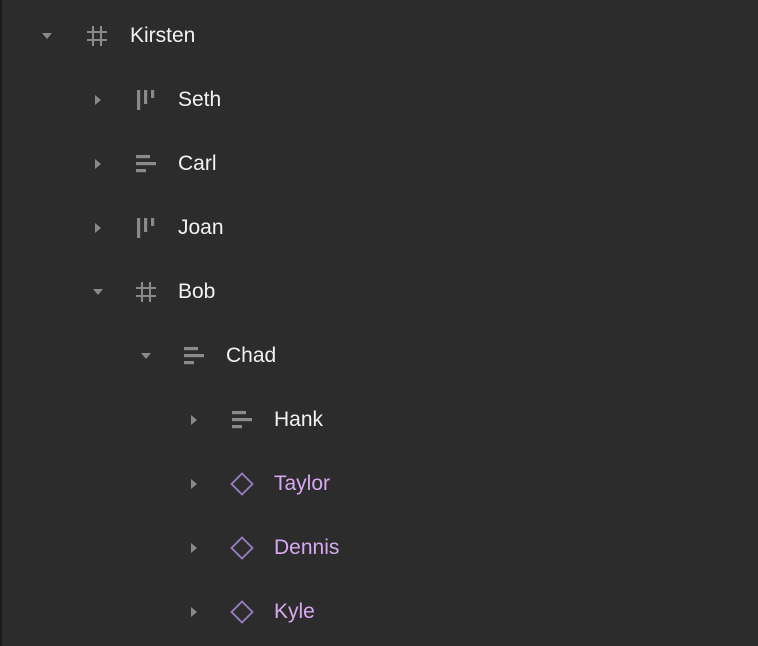 The height and width of the screenshot is (646, 758). What do you see at coordinates (197, 291) in the screenshot?
I see `layer-label: Bob` at bounding box center [197, 291].